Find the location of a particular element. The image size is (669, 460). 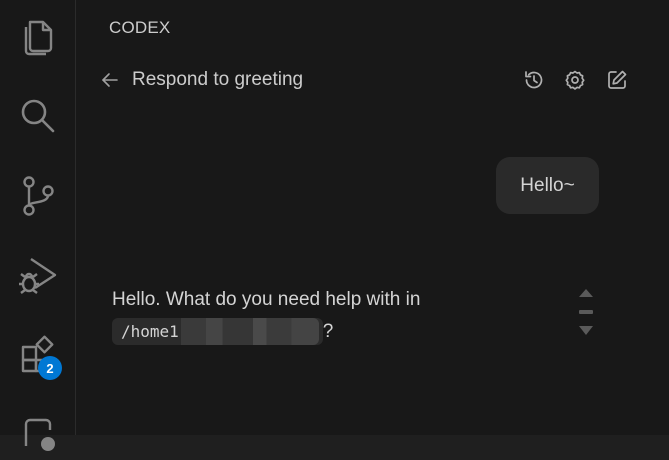

history-icon is located at coordinates (534, 80).